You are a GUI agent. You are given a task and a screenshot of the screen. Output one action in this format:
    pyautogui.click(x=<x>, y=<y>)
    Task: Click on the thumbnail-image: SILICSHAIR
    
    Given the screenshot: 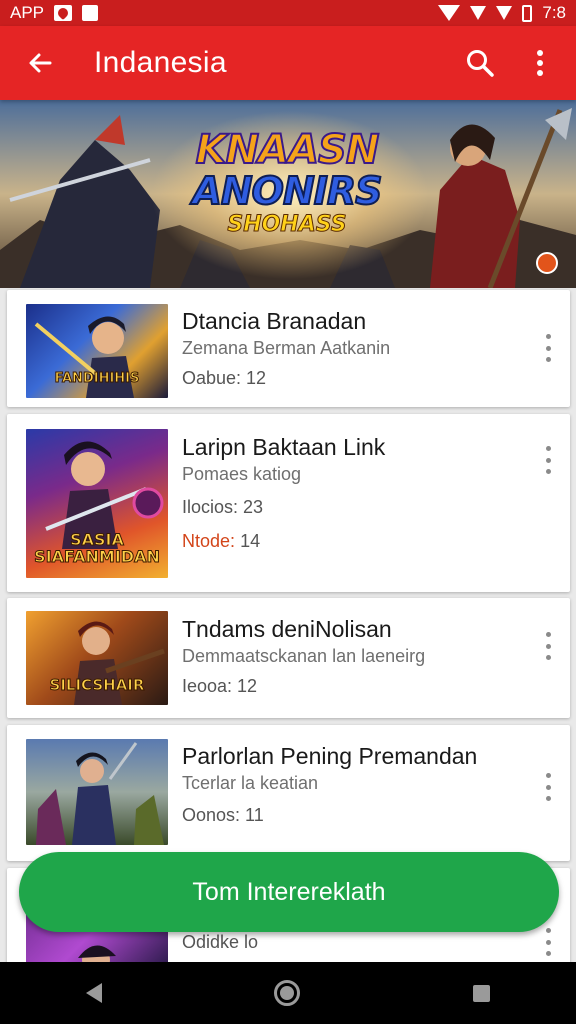 What is the action you would take?
    pyautogui.click(x=97, y=658)
    